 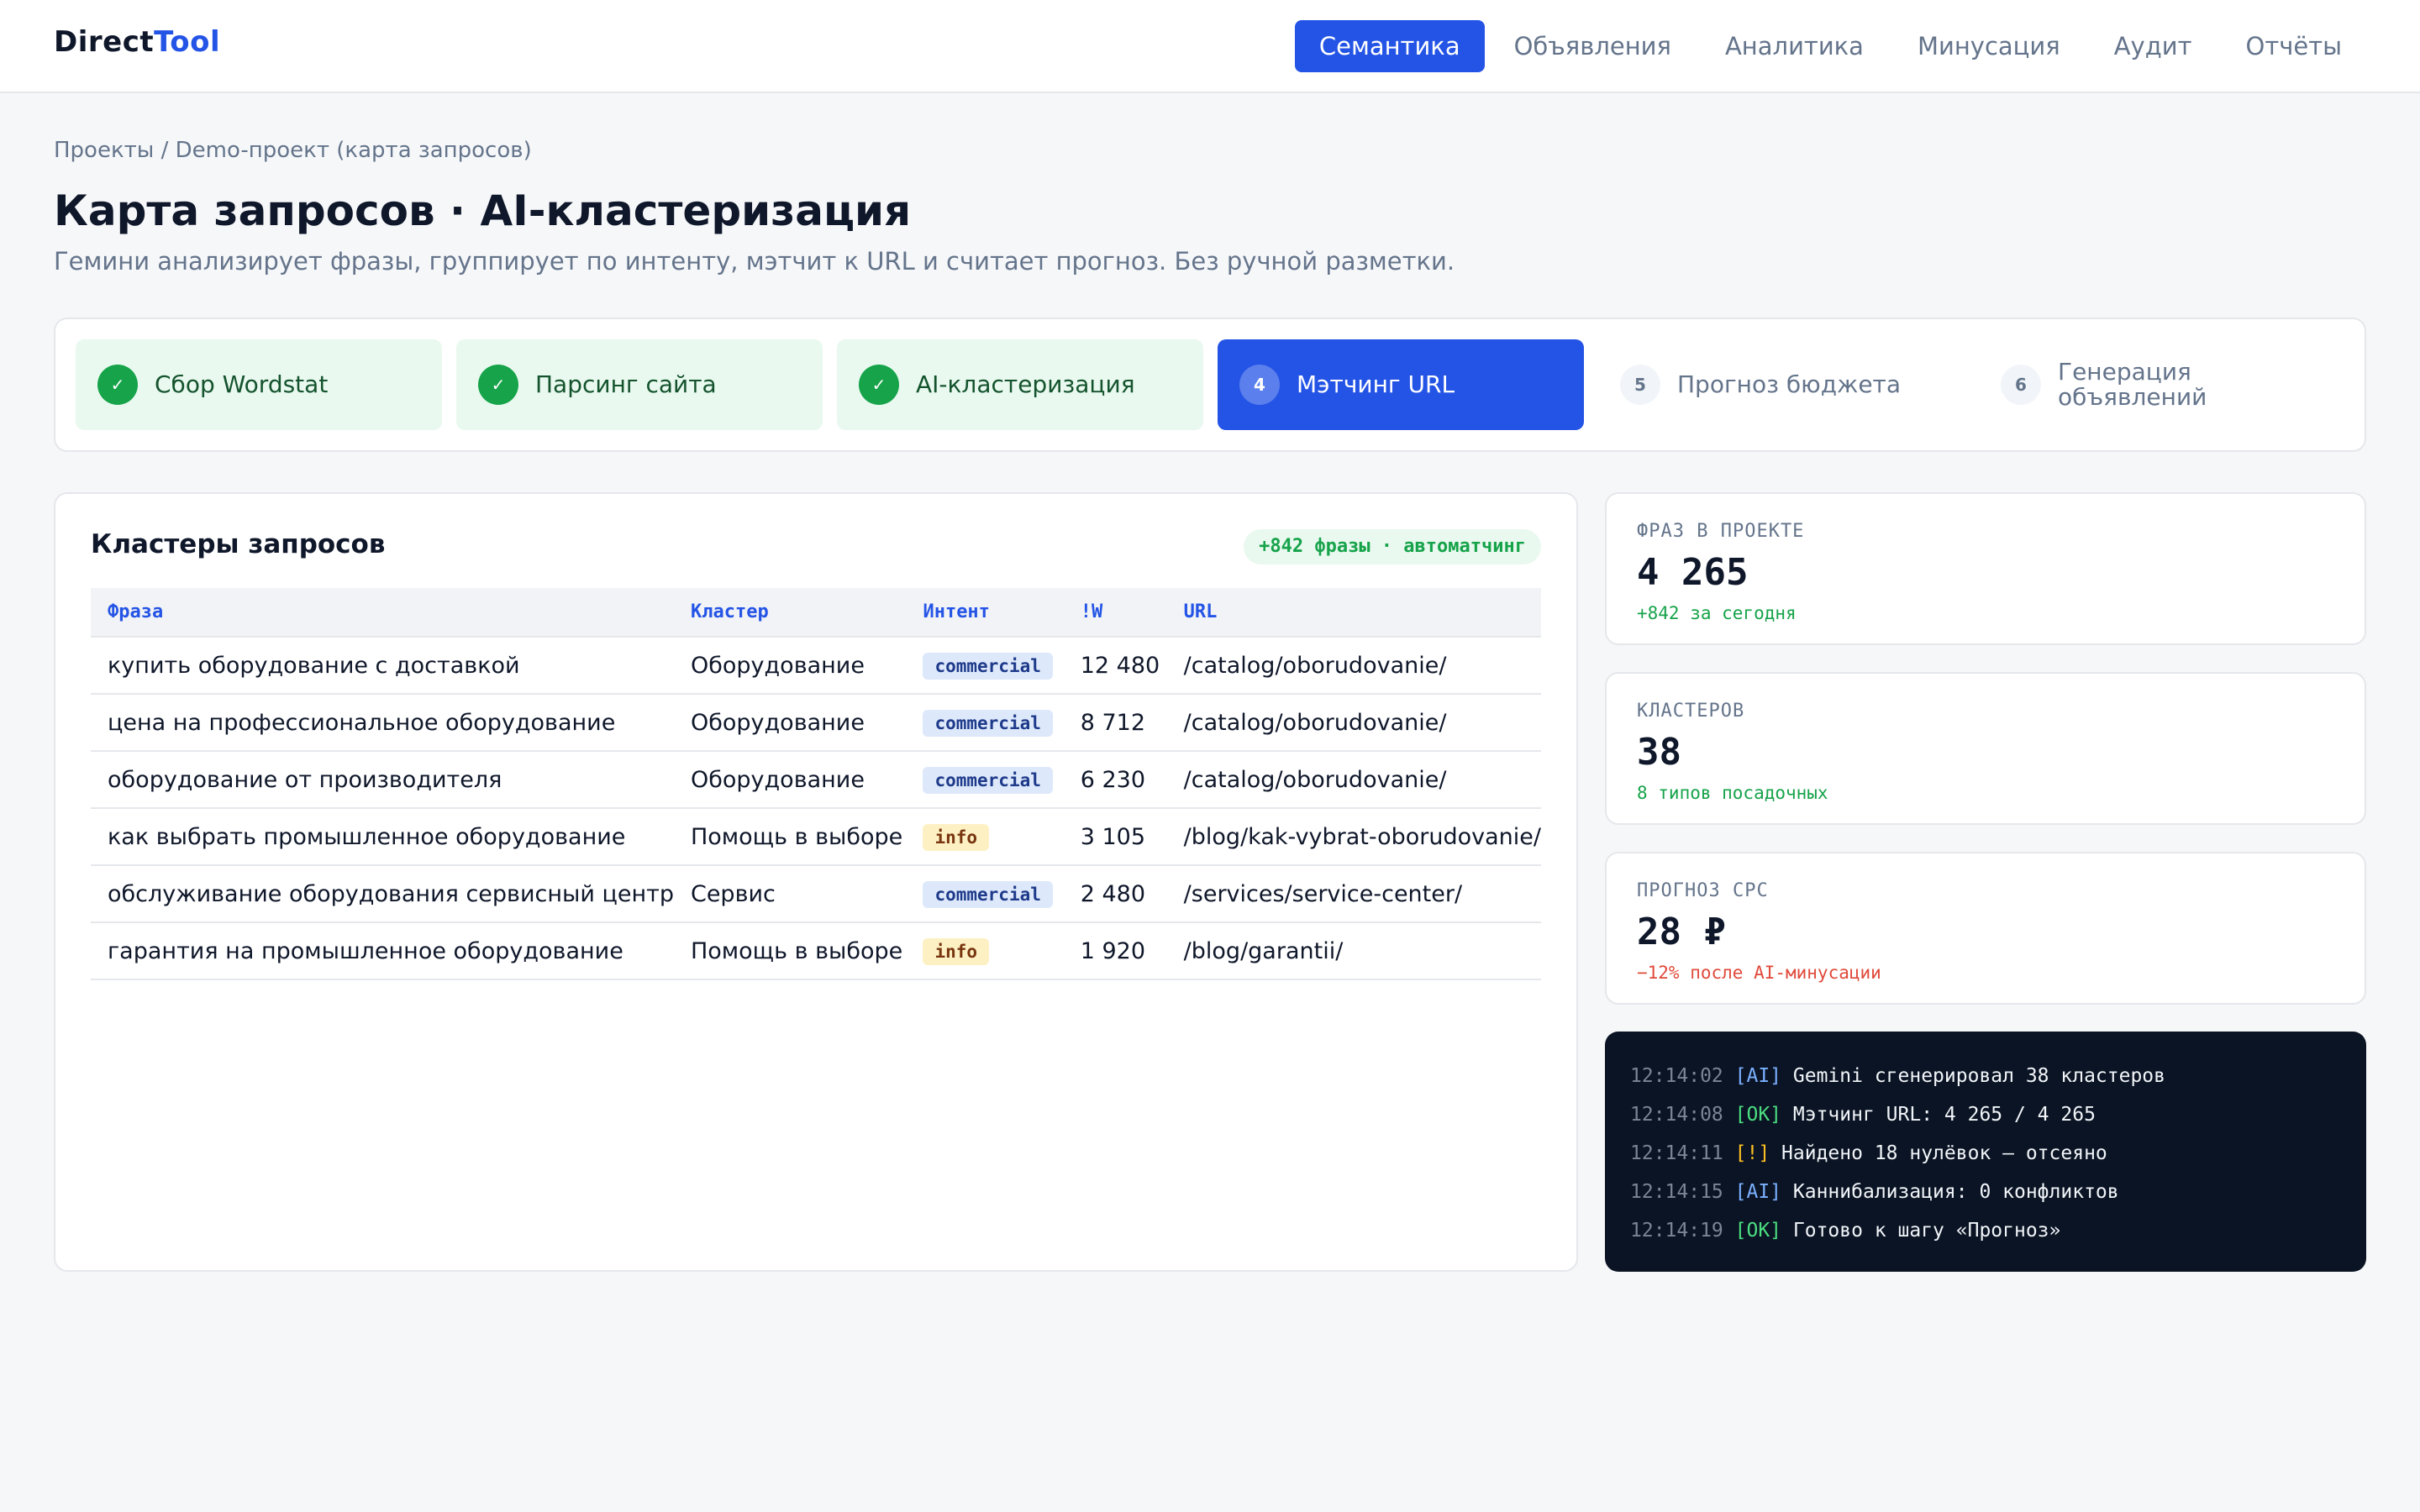 What do you see at coordinates (1353, 613) in the screenshot?
I see `column-header-url: URL` at bounding box center [1353, 613].